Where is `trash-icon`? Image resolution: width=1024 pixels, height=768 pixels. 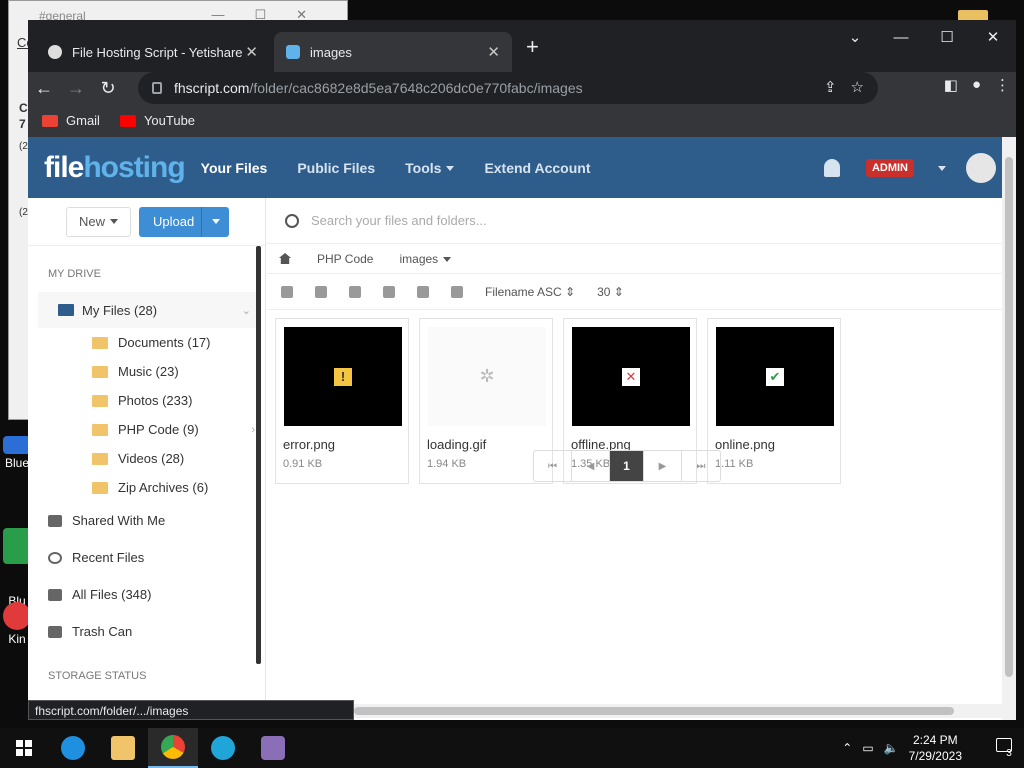
trash-icon is located at coordinates (389, 291).